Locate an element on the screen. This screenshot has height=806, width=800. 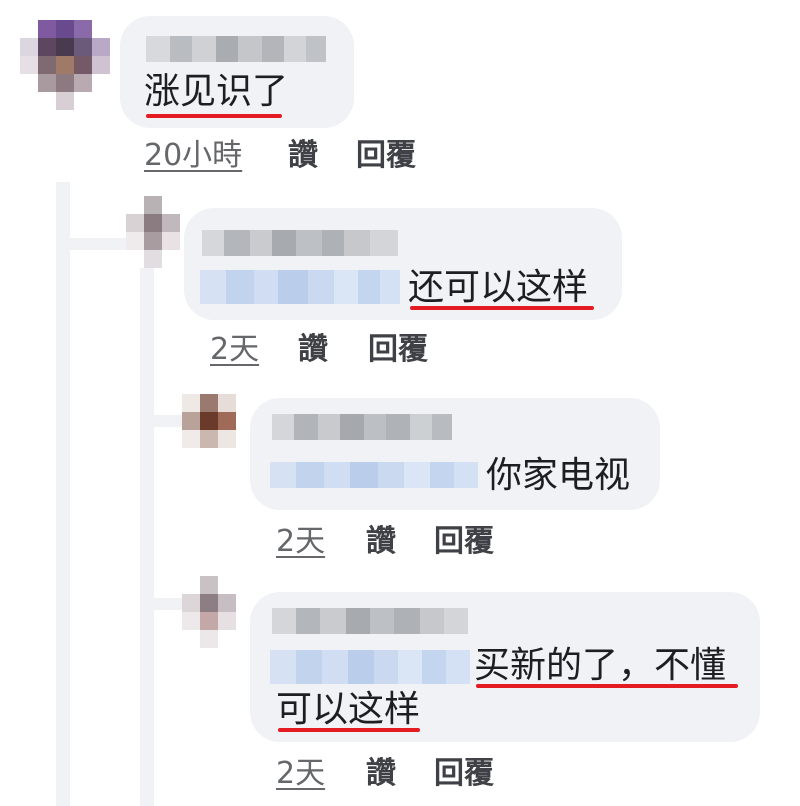
comment-text: 涨见识了 is located at coordinates (216, 91).